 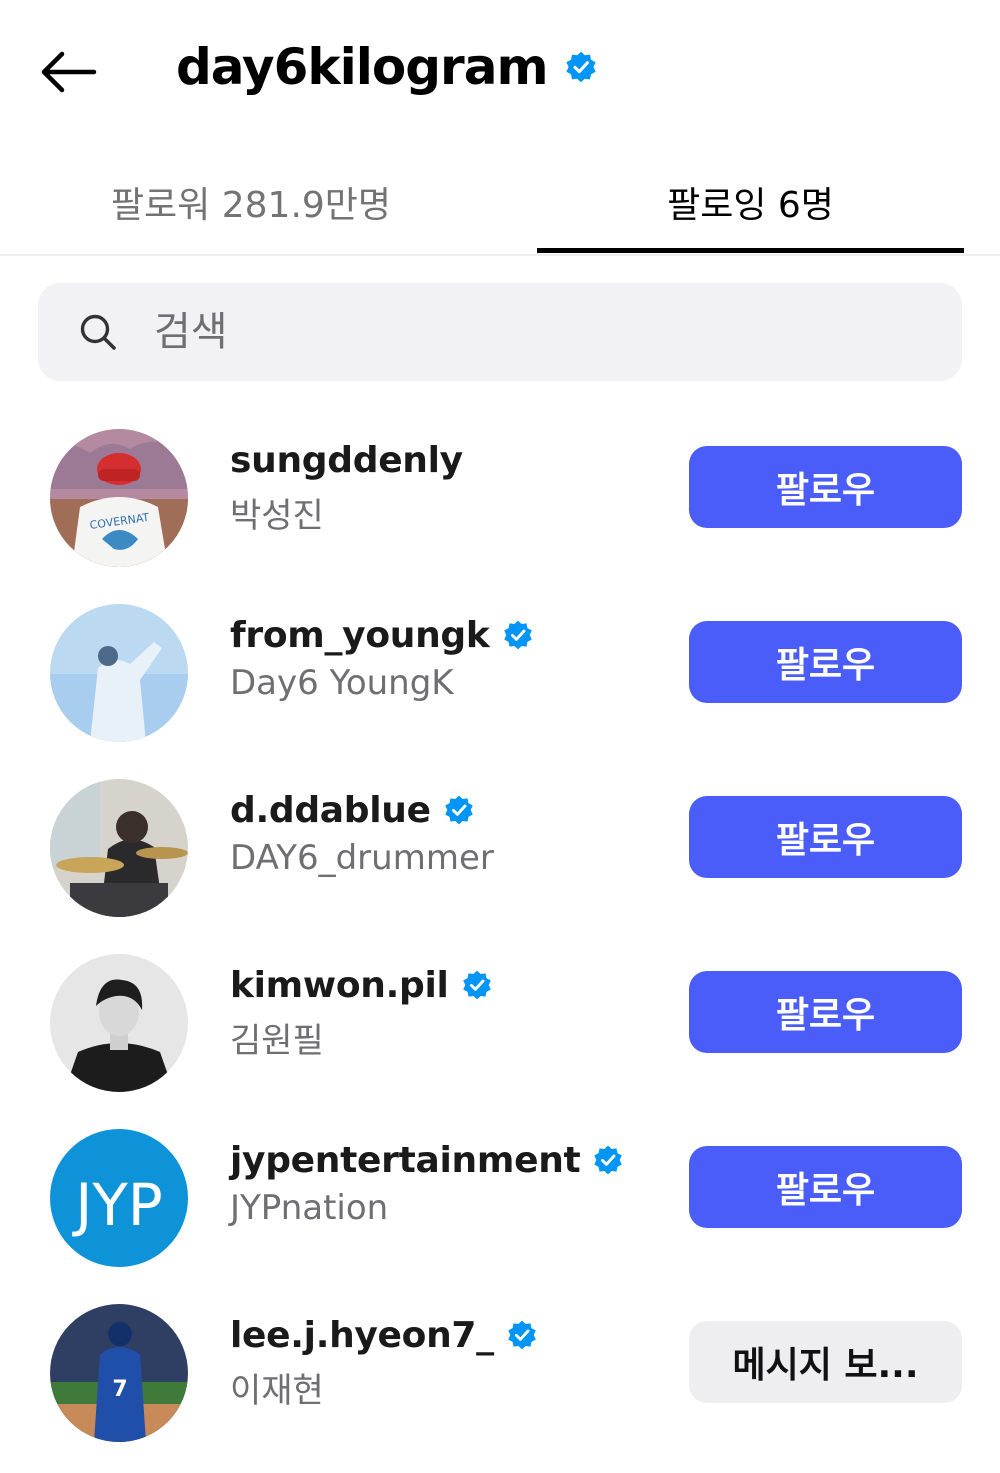 I want to click on search-bar, so click(x=500, y=332).